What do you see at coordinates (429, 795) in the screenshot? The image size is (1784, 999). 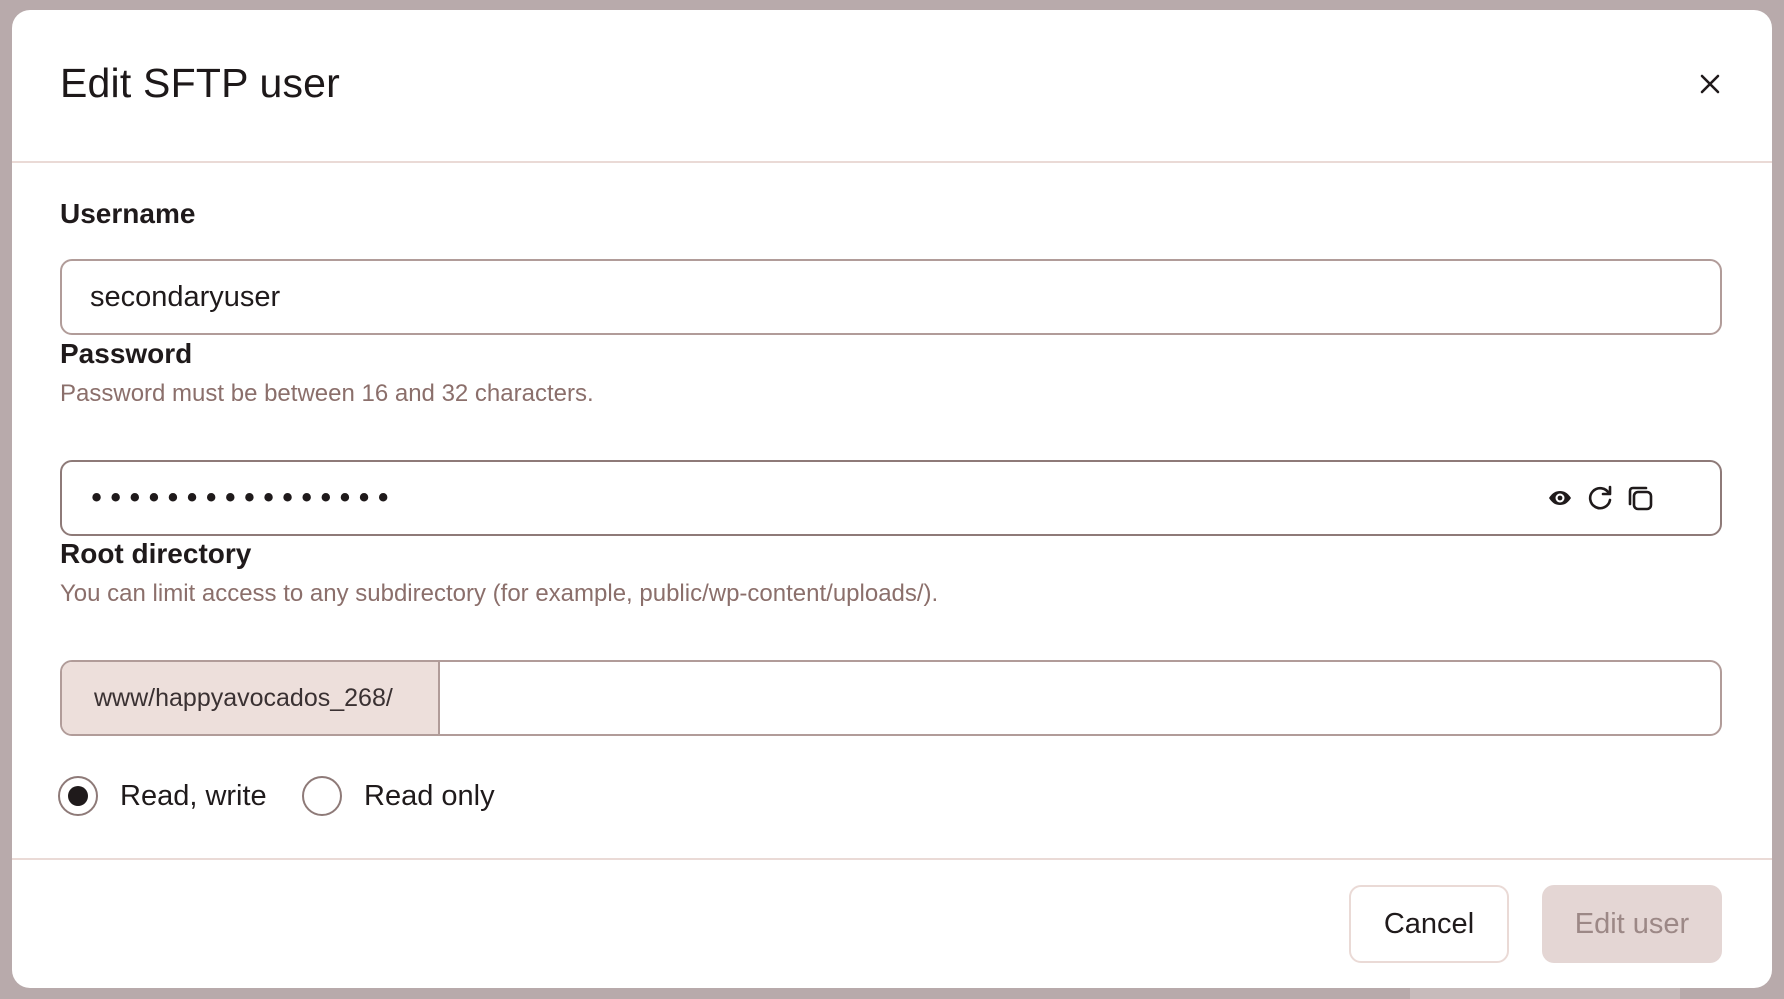 I see `radio-read-only-label: Read only` at bounding box center [429, 795].